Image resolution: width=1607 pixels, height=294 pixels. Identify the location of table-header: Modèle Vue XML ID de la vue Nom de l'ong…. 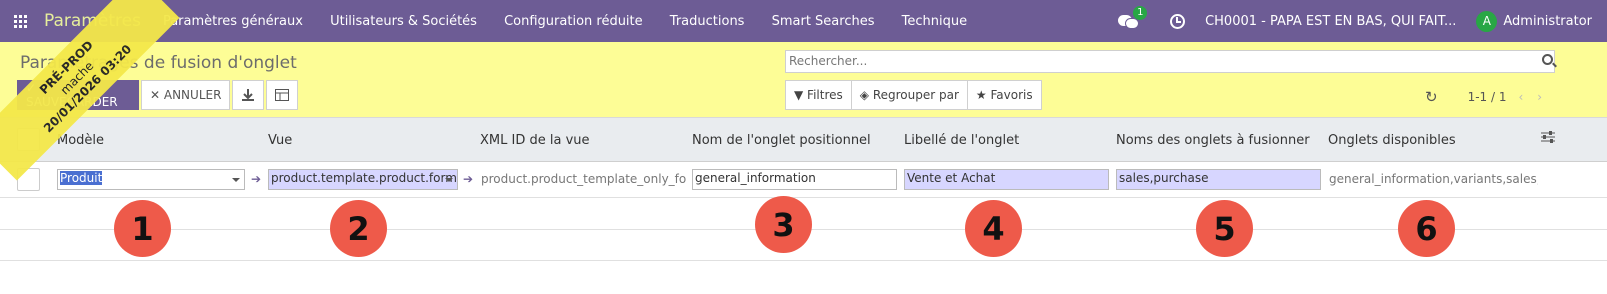
(803, 140).